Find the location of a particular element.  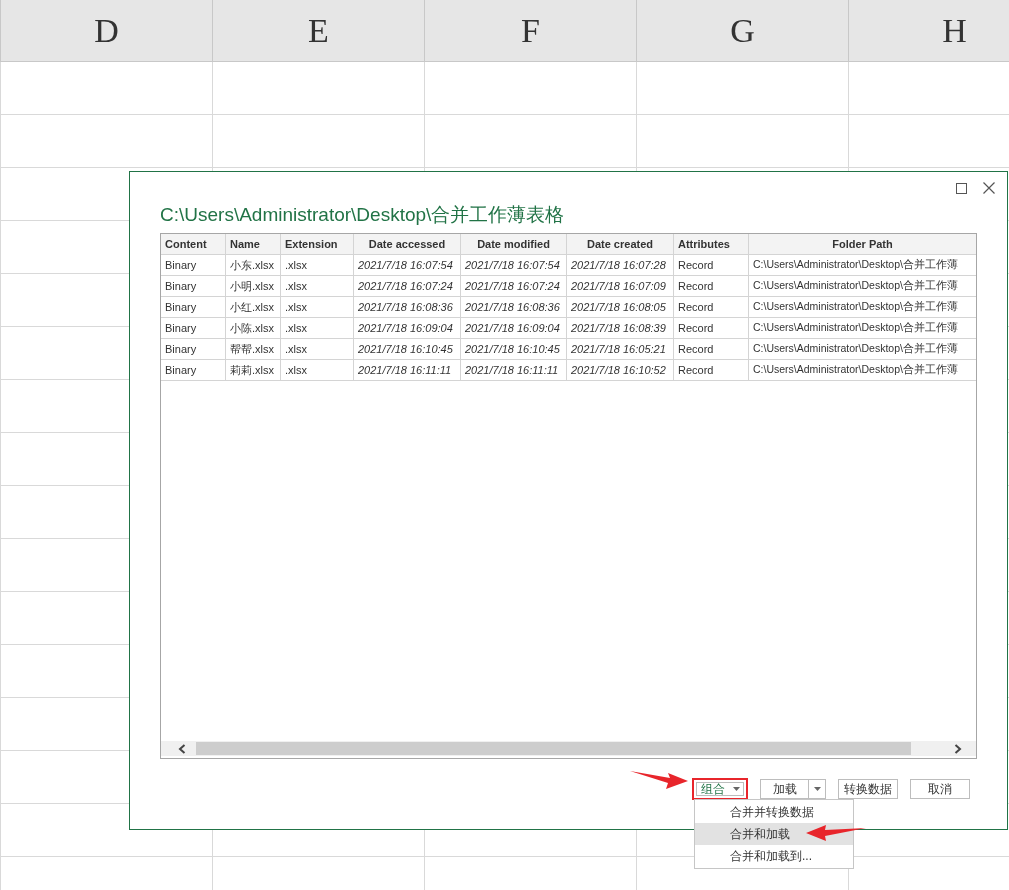

table-cell: 小明.xlsx is located at coordinates (253, 286).